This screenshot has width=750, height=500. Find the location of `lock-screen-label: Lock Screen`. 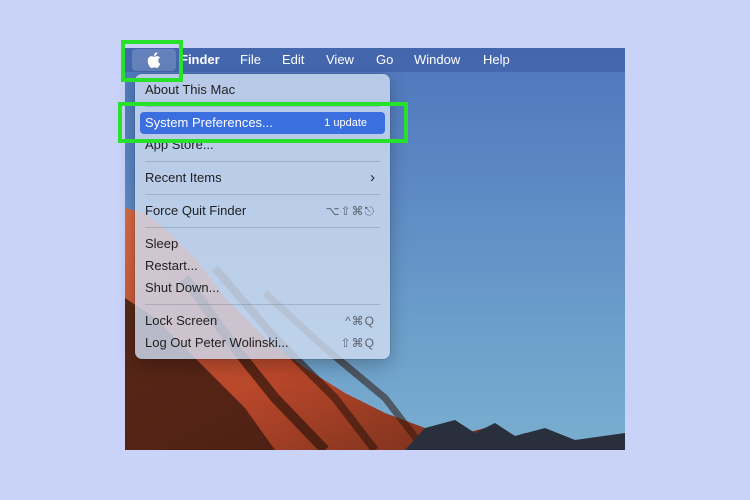

lock-screen-label: Lock Screen is located at coordinates (181, 320).